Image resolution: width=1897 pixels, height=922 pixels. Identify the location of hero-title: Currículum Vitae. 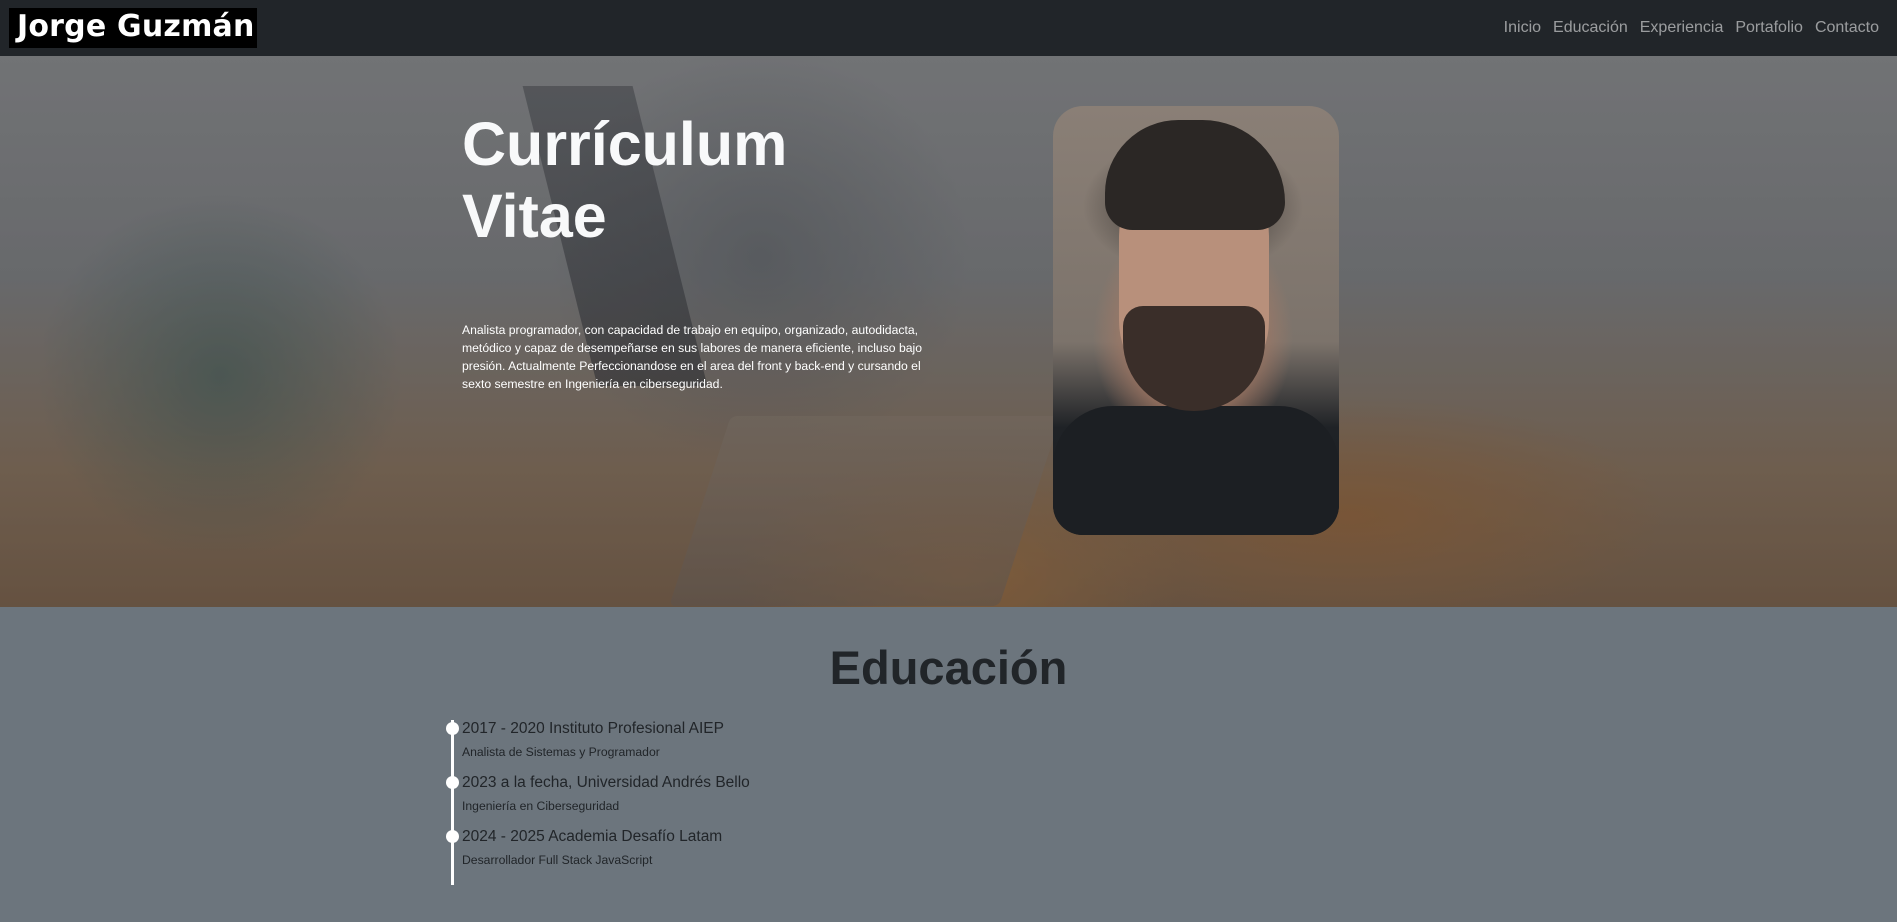
(672, 180).